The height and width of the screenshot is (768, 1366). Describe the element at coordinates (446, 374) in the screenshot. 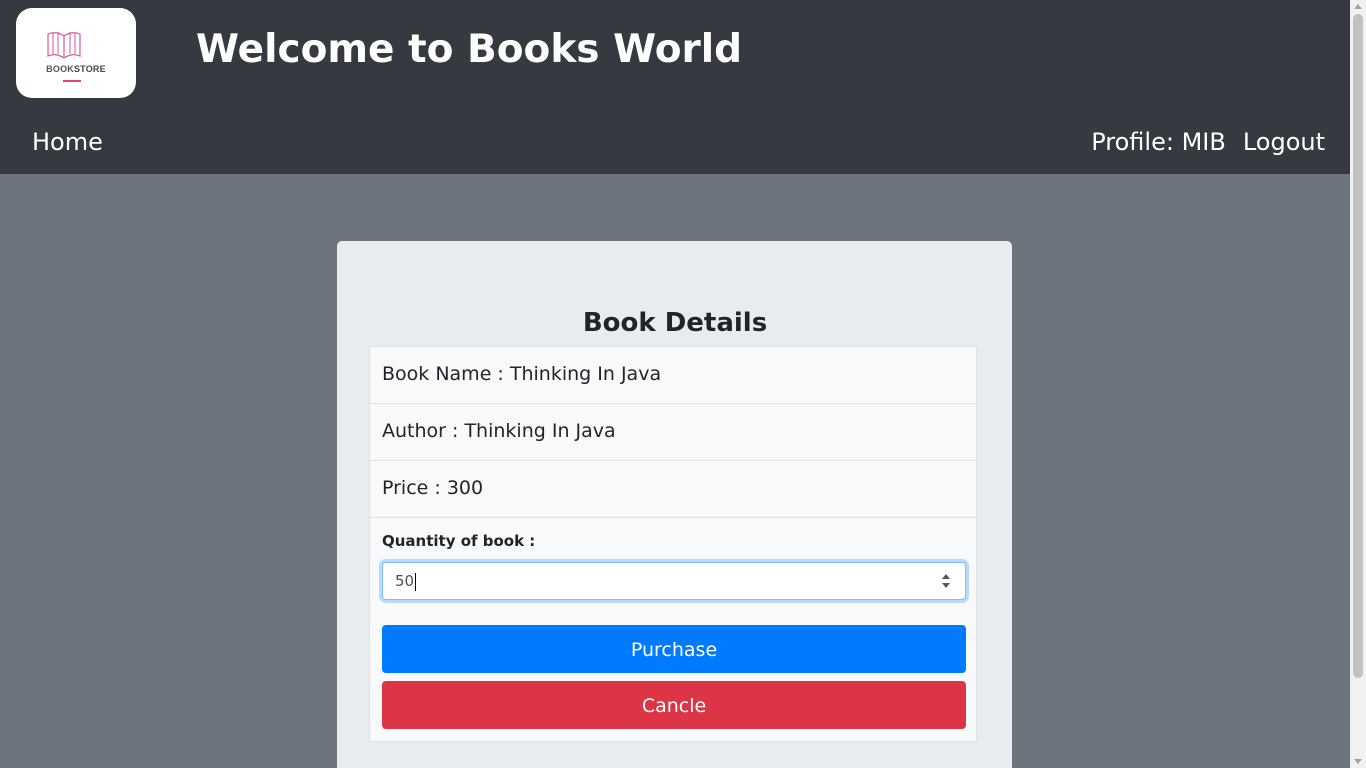

I see `book-name-label: Book Name :` at that location.